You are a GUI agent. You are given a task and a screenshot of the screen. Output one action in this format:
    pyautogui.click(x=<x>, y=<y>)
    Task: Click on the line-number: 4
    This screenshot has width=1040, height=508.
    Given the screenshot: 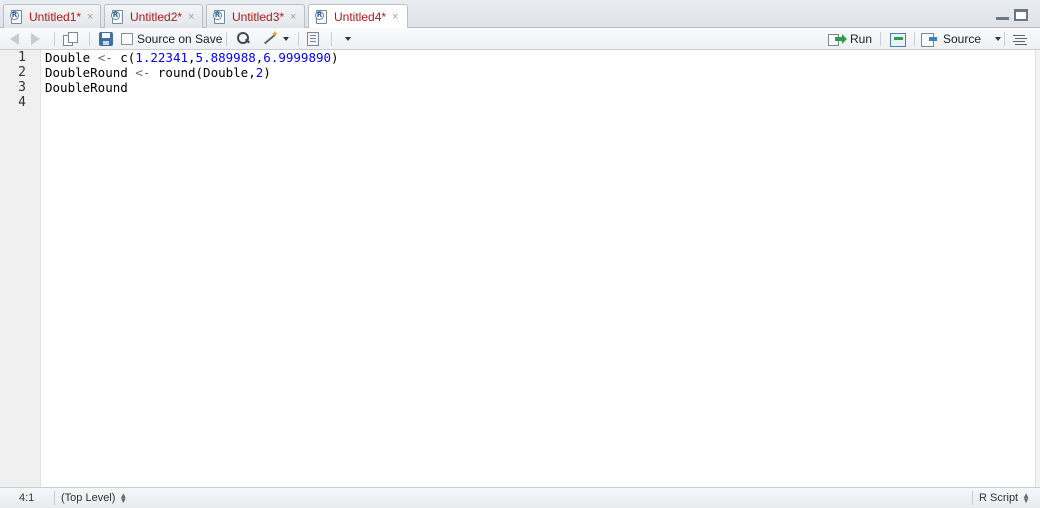 What is the action you would take?
    pyautogui.click(x=22, y=102)
    